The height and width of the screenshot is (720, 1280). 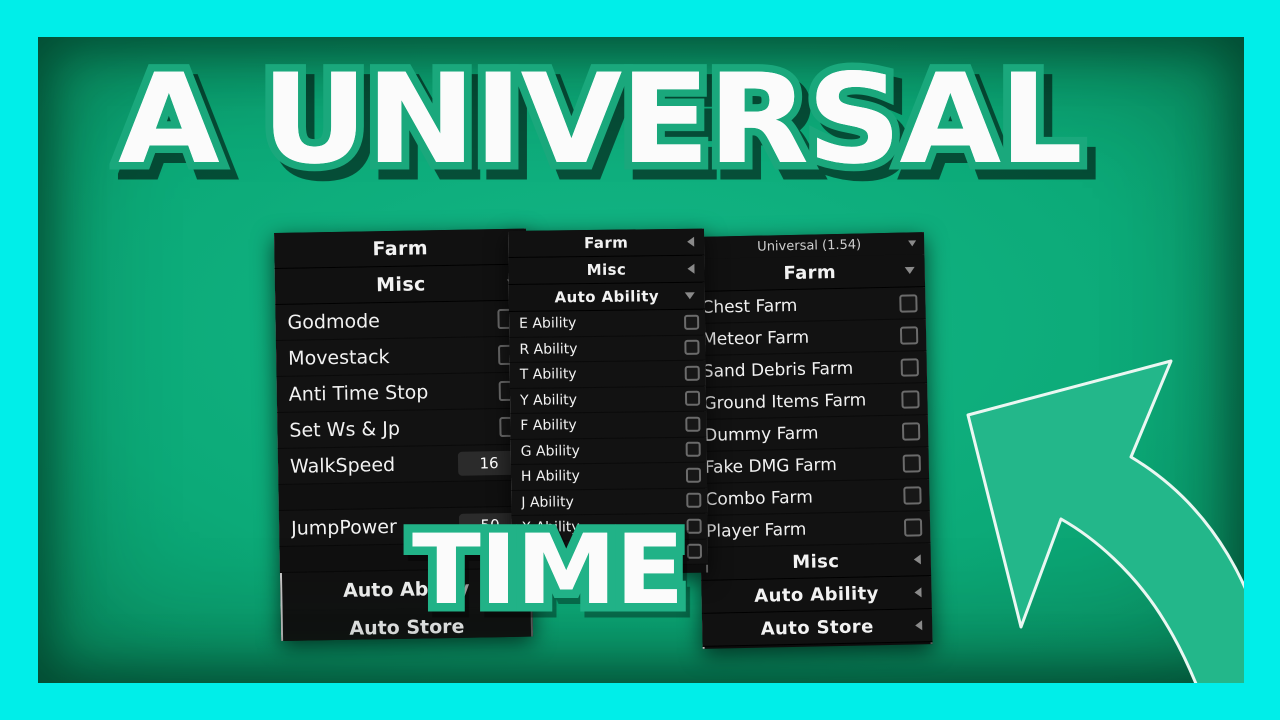 I want to click on row-label: Set Ws & Jp, so click(x=345, y=429).